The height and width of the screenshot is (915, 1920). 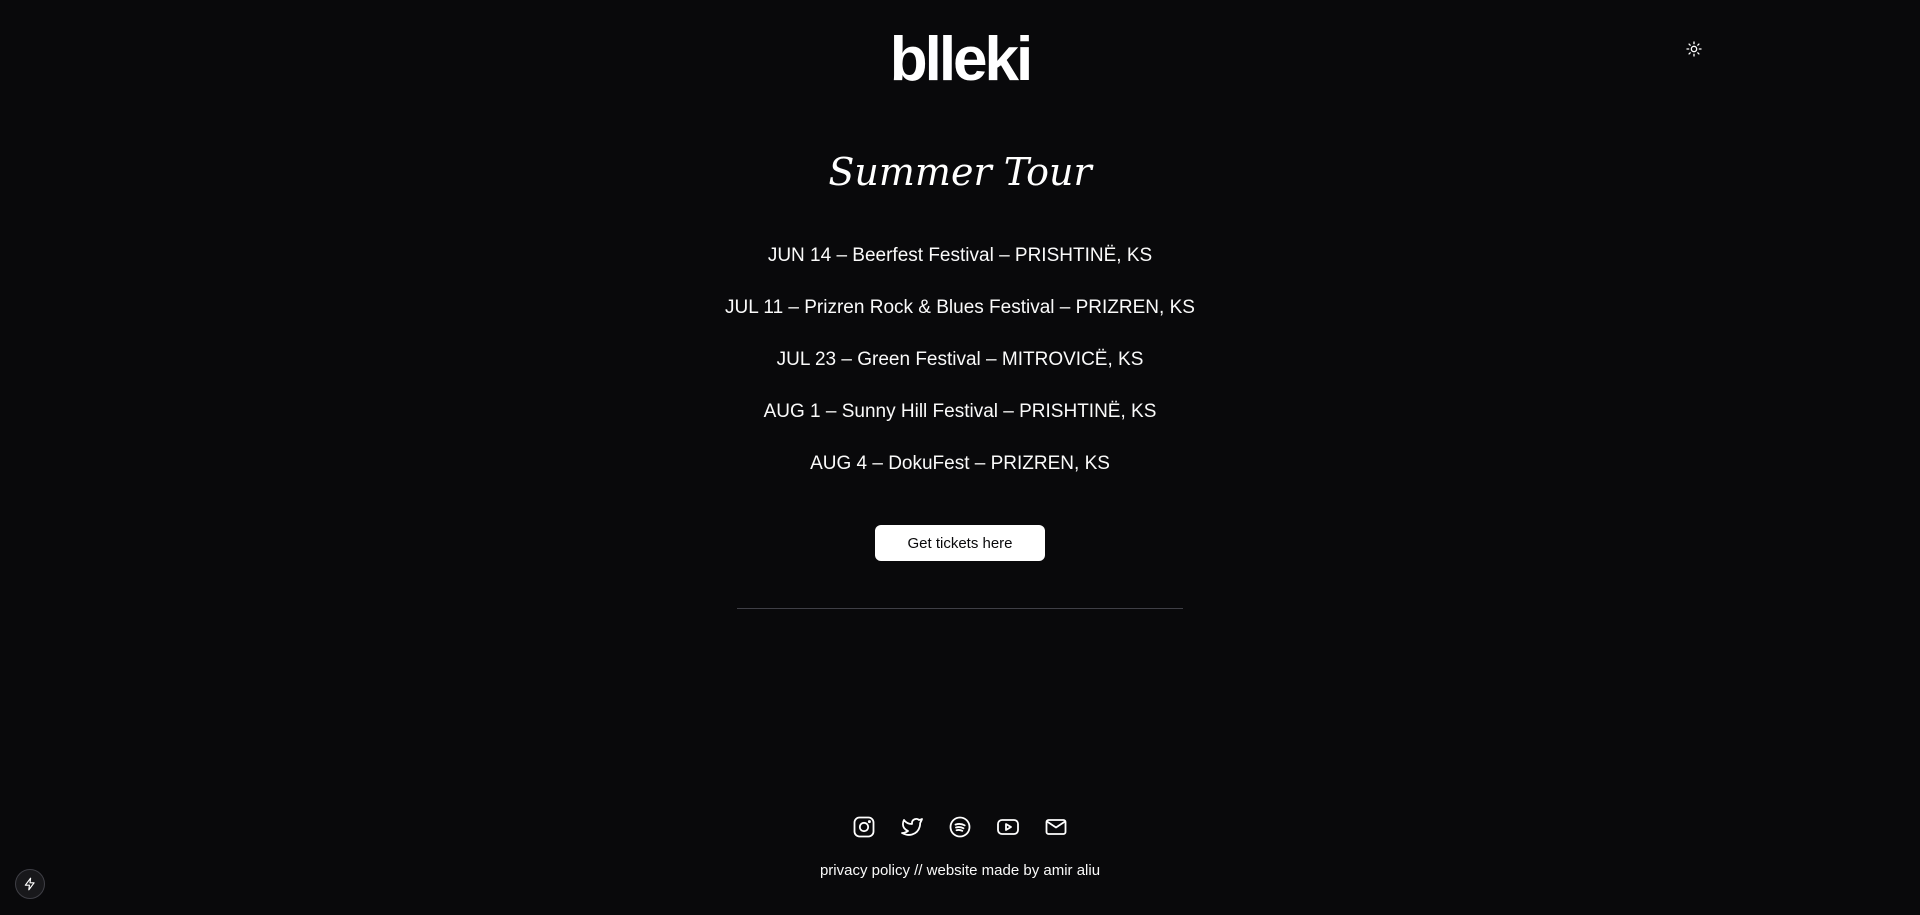 I want to click on sun-icon, so click(x=1694, y=49).